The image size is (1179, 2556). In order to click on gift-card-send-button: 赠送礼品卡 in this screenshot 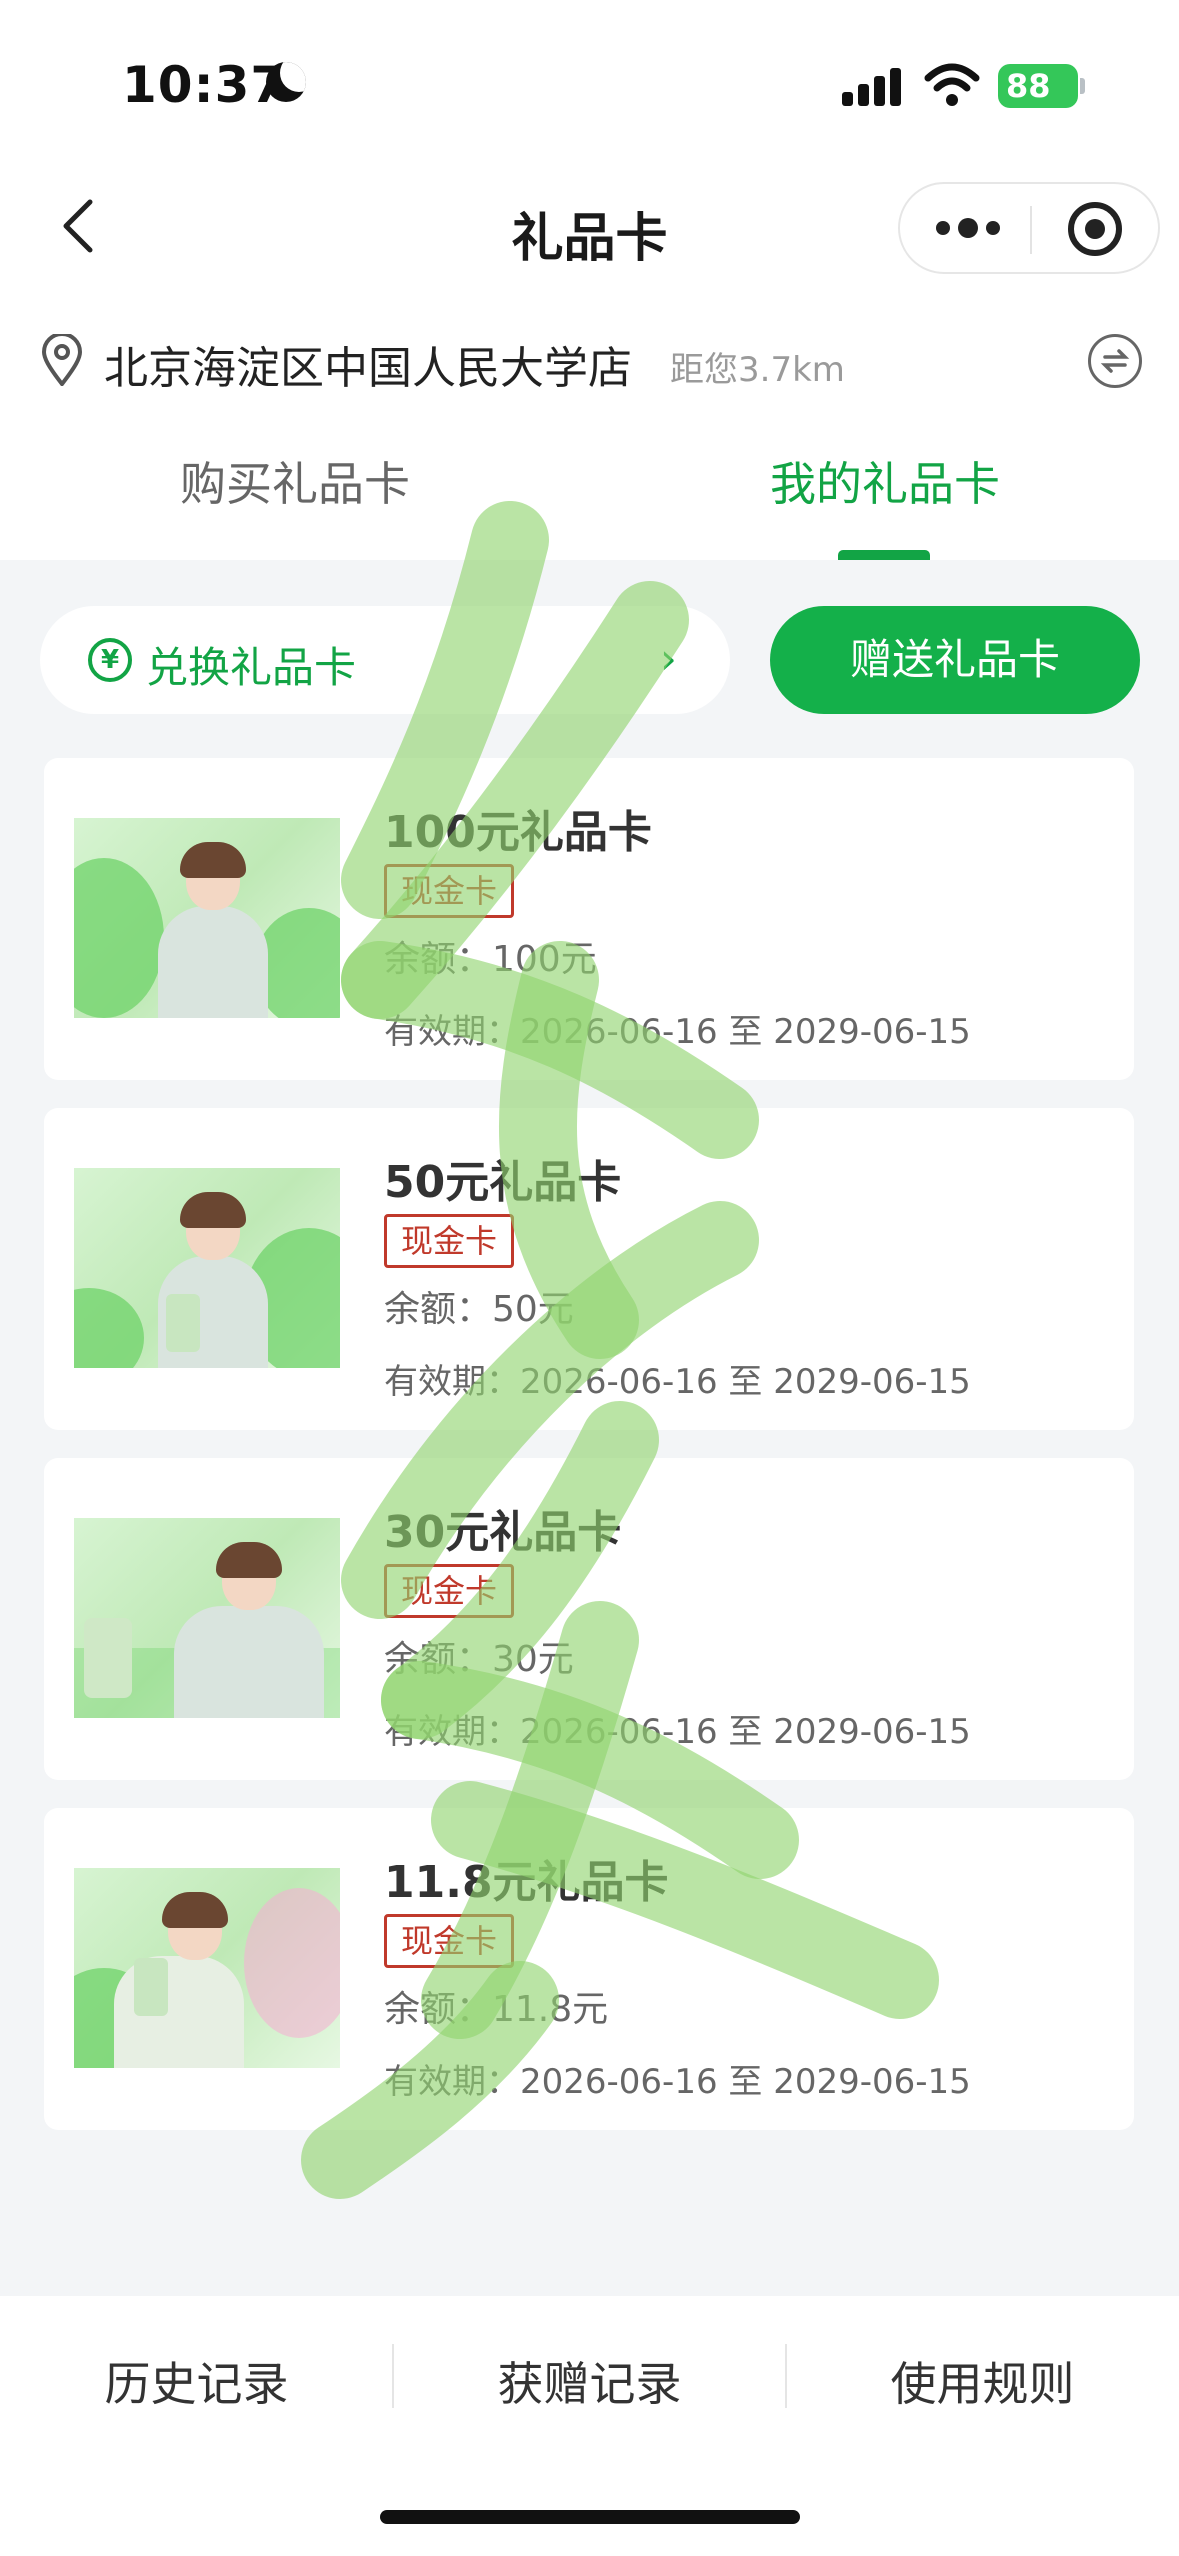, I will do `click(955, 660)`.